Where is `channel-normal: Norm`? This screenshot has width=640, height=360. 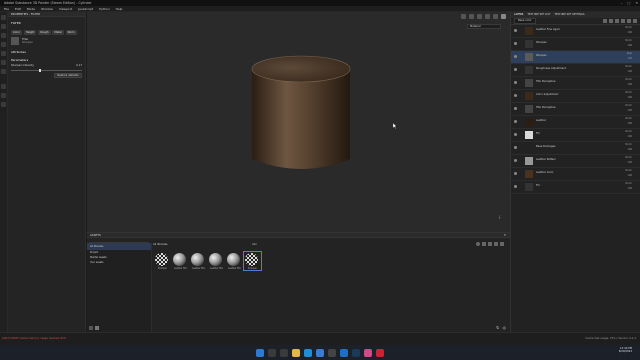
channel-normal: Norm is located at coordinates (71, 32).